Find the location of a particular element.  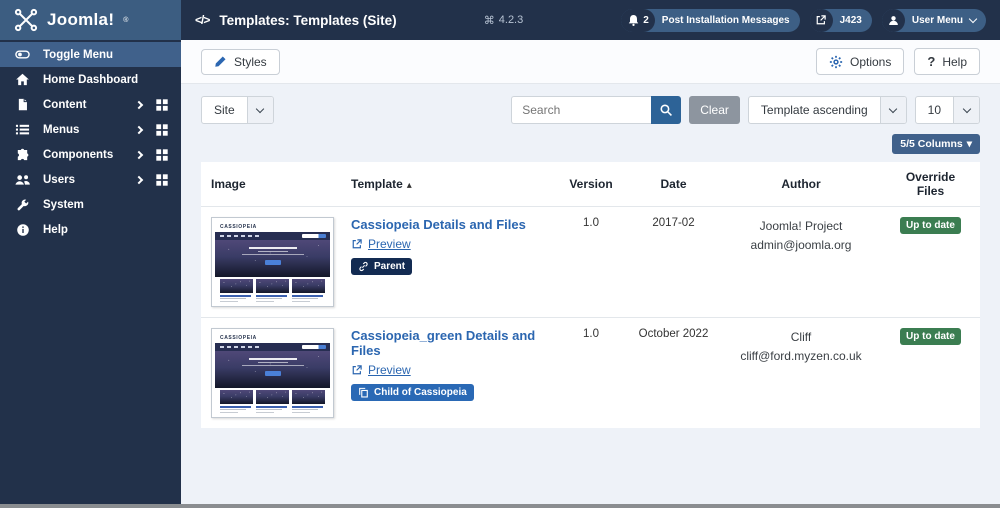

template-thumbnail: CASSIOPEIA is located at coordinates (272, 262).